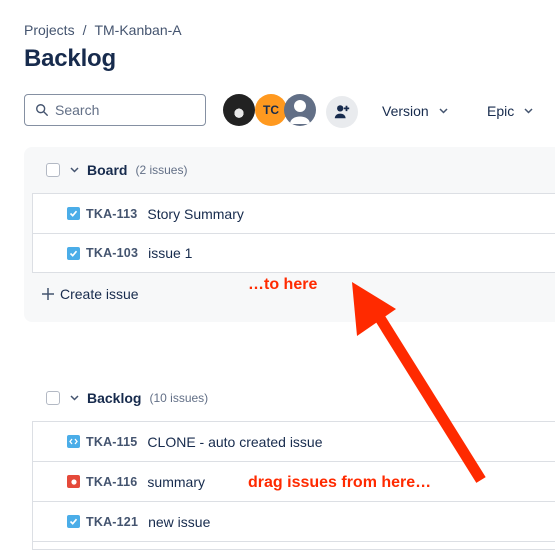 The width and height of the screenshot is (555, 550). I want to click on board-issue-list: TKA-113 Story Summary TKA-103 issue 1, so click(293, 233).